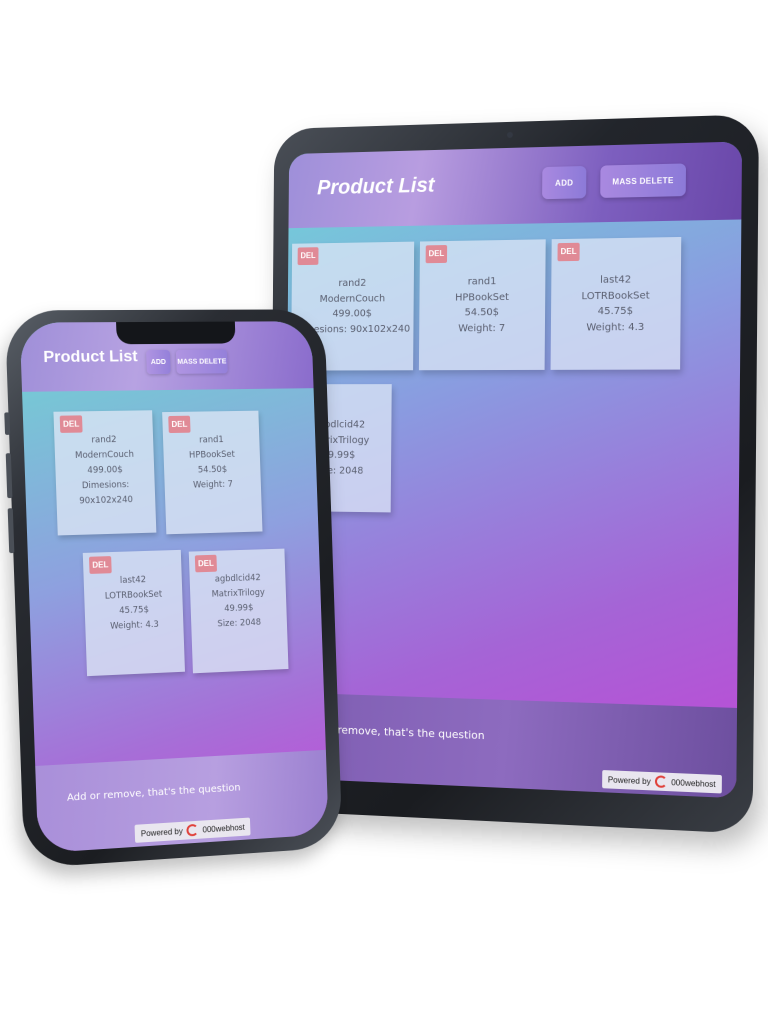 Image resolution: width=768 pixels, height=1024 pixels. What do you see at coordinates (510, 135) in the screenshot?
I see `tablet-camera` at bounding box center [510, 135].